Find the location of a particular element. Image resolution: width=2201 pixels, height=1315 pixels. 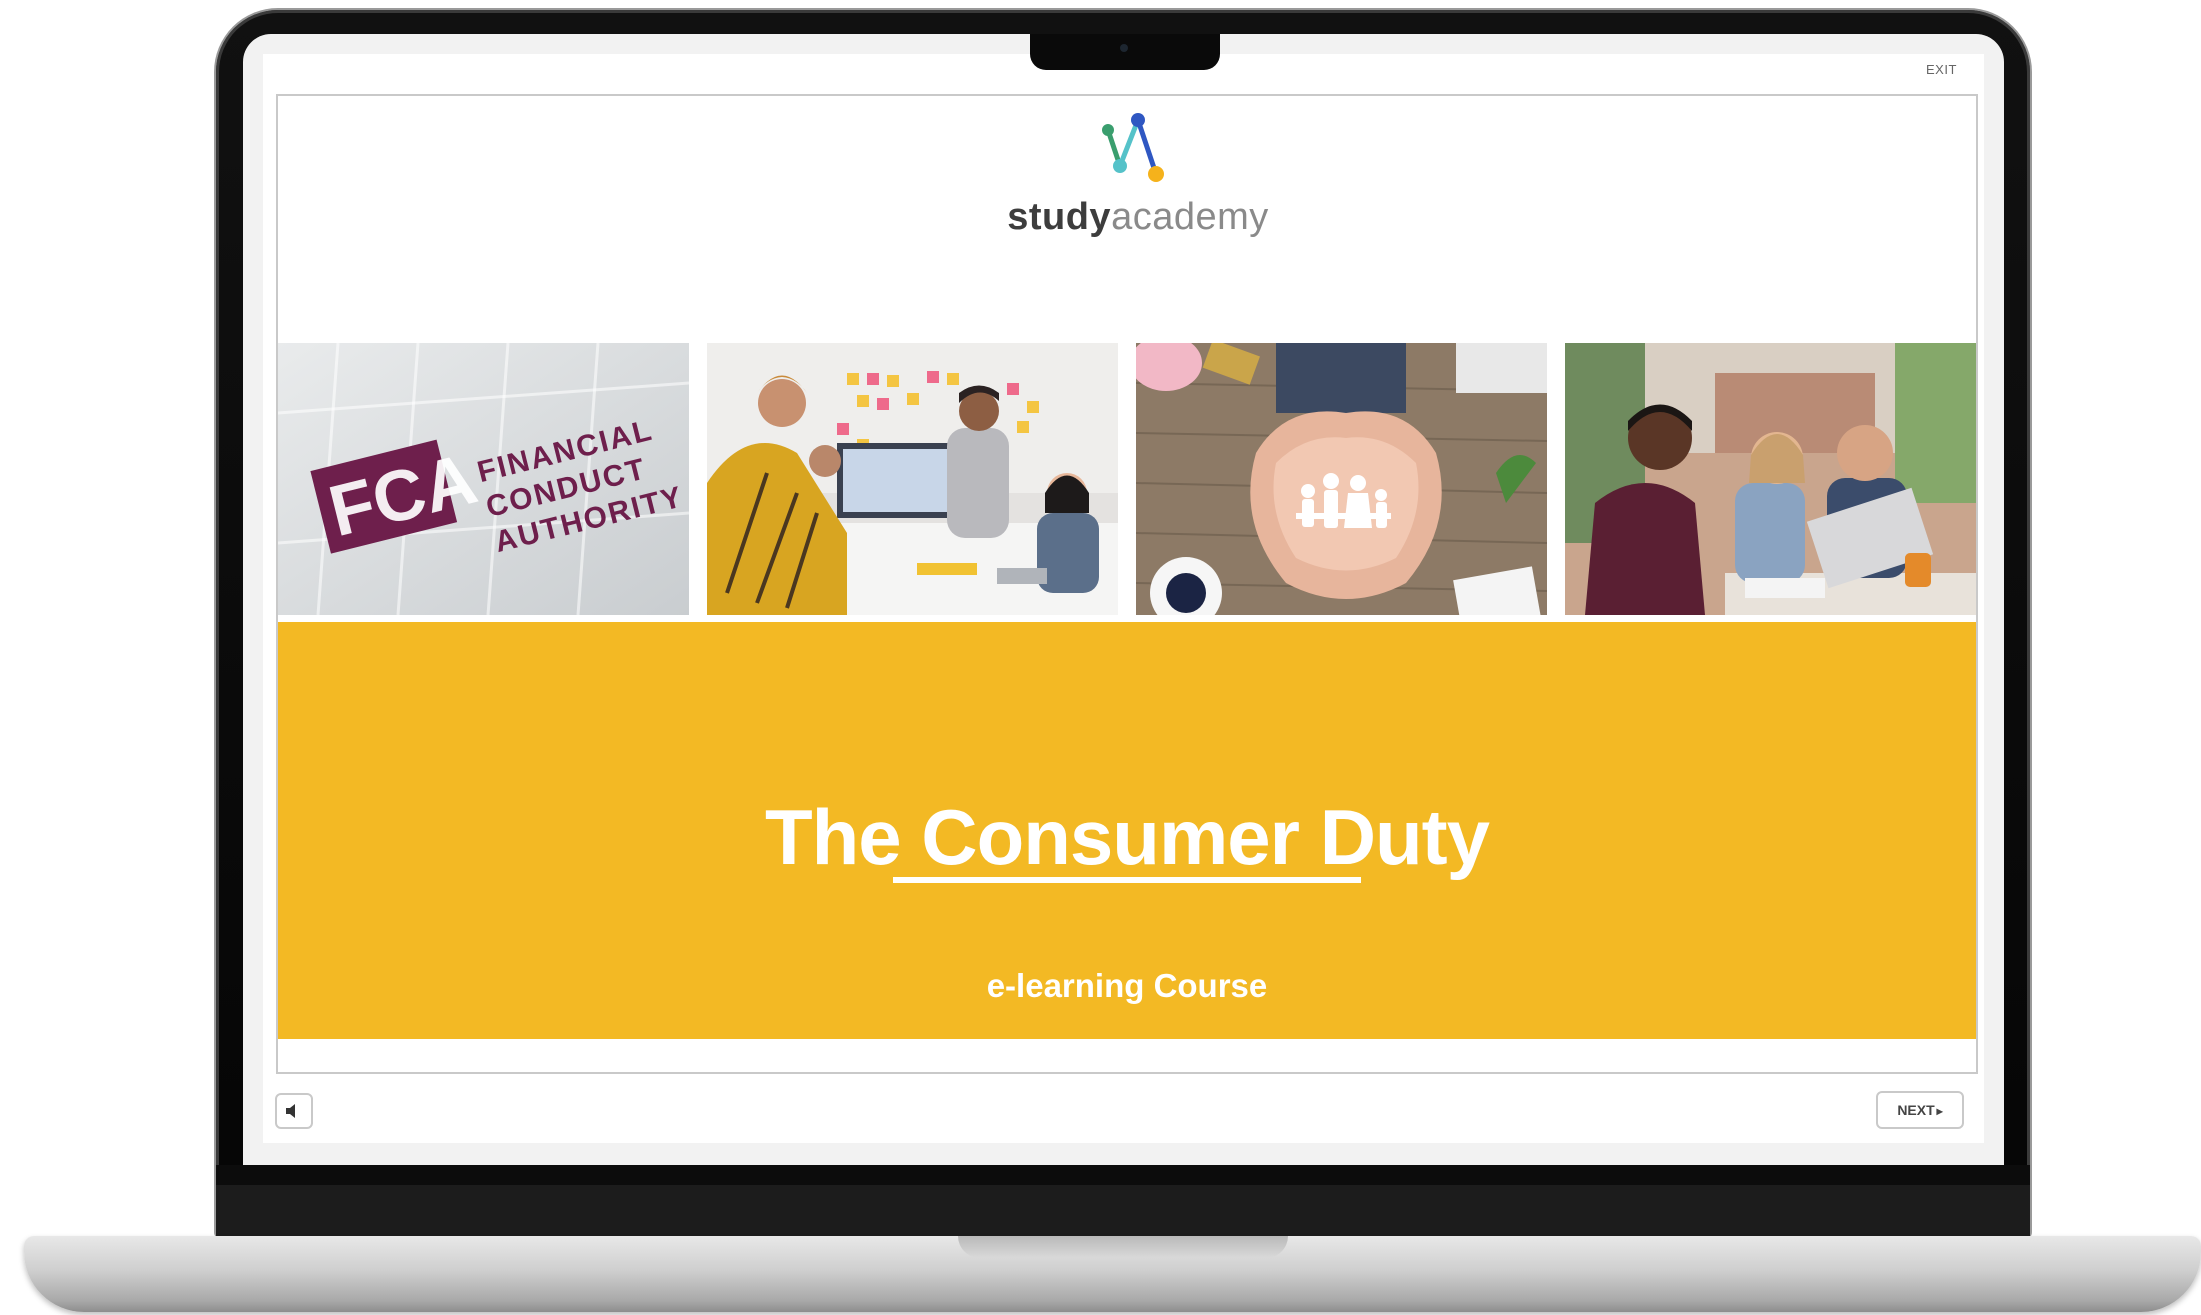

exit-button: EXIT is located at coordinates (1941, 69).